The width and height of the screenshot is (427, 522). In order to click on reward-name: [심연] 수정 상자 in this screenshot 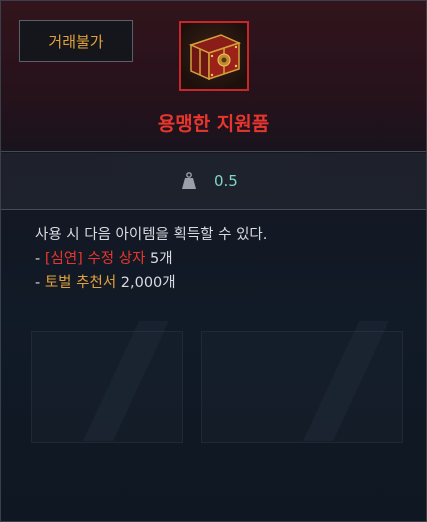, I will do `click(95, 259)`.